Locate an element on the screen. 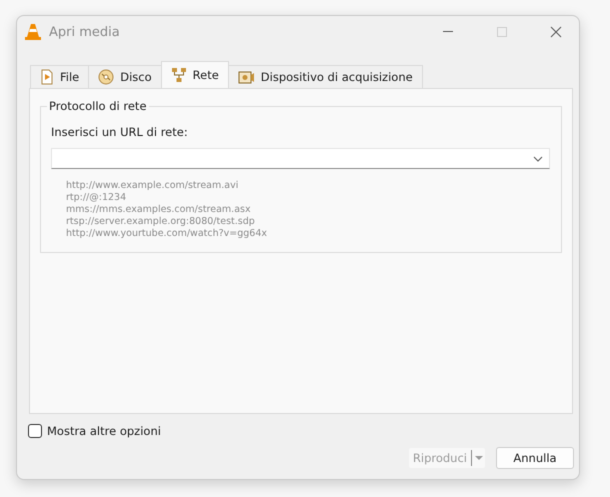  group-title: Protocollo di rete is located at coordinates (98, 106).